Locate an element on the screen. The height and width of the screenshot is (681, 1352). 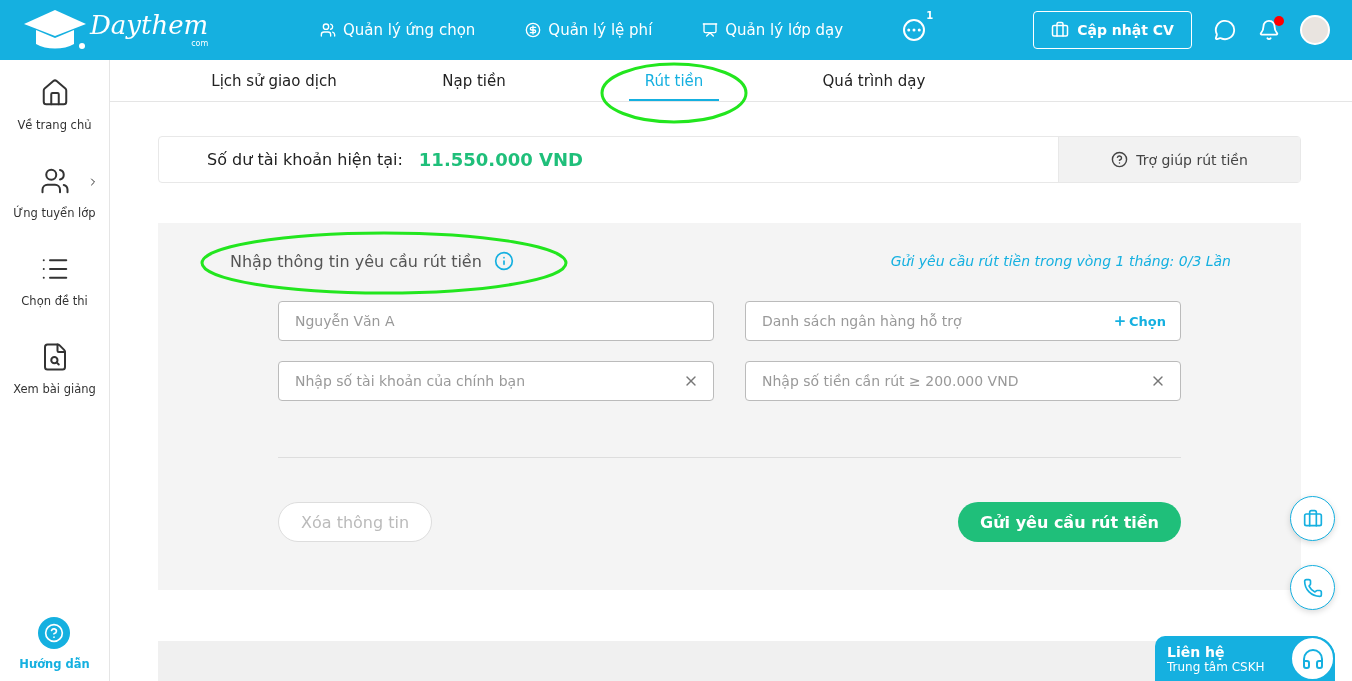
avatar is located at coordinates (1315, 30).